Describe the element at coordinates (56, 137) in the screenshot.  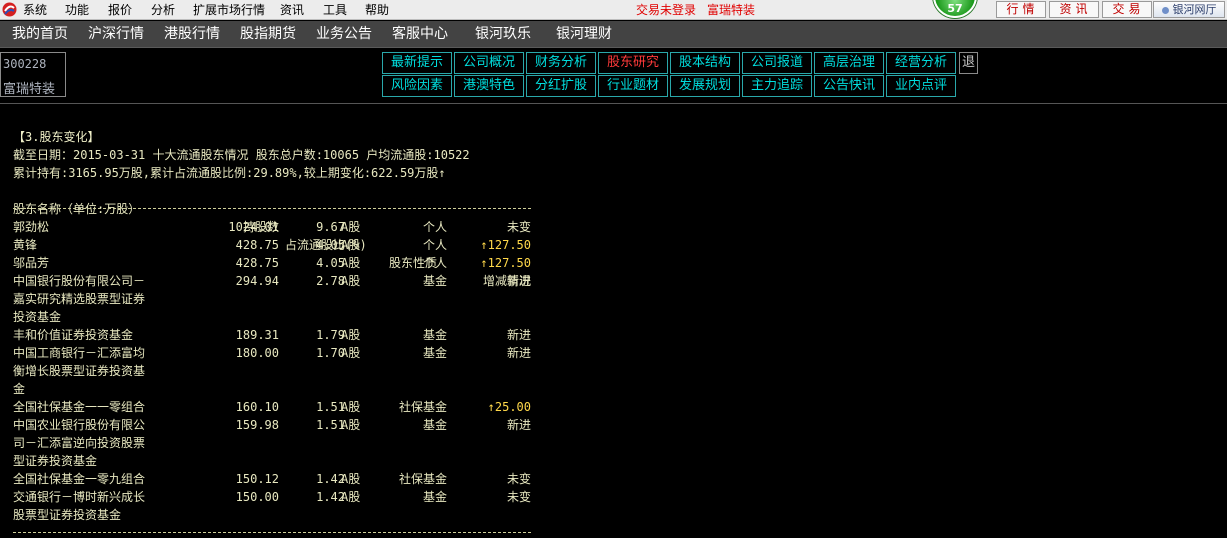
I see `section-title: 【3.股东变化】` at that location.